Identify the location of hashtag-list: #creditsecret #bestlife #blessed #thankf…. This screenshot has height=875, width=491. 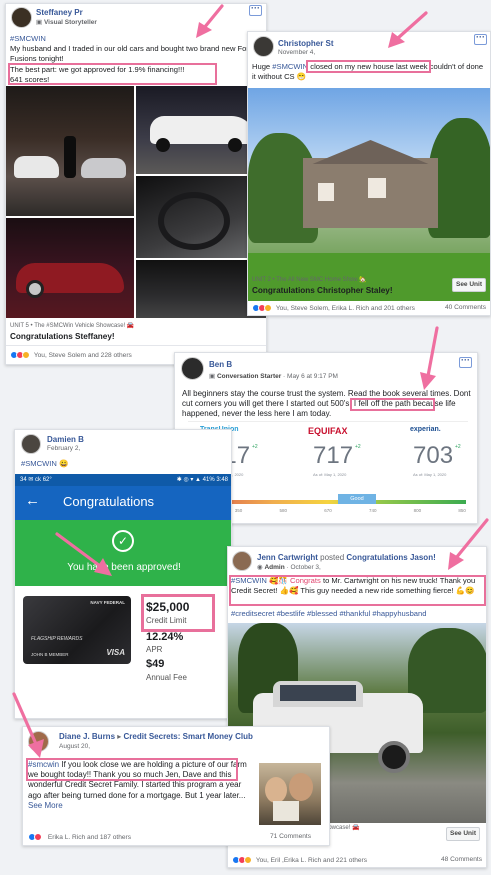
(358, 614).